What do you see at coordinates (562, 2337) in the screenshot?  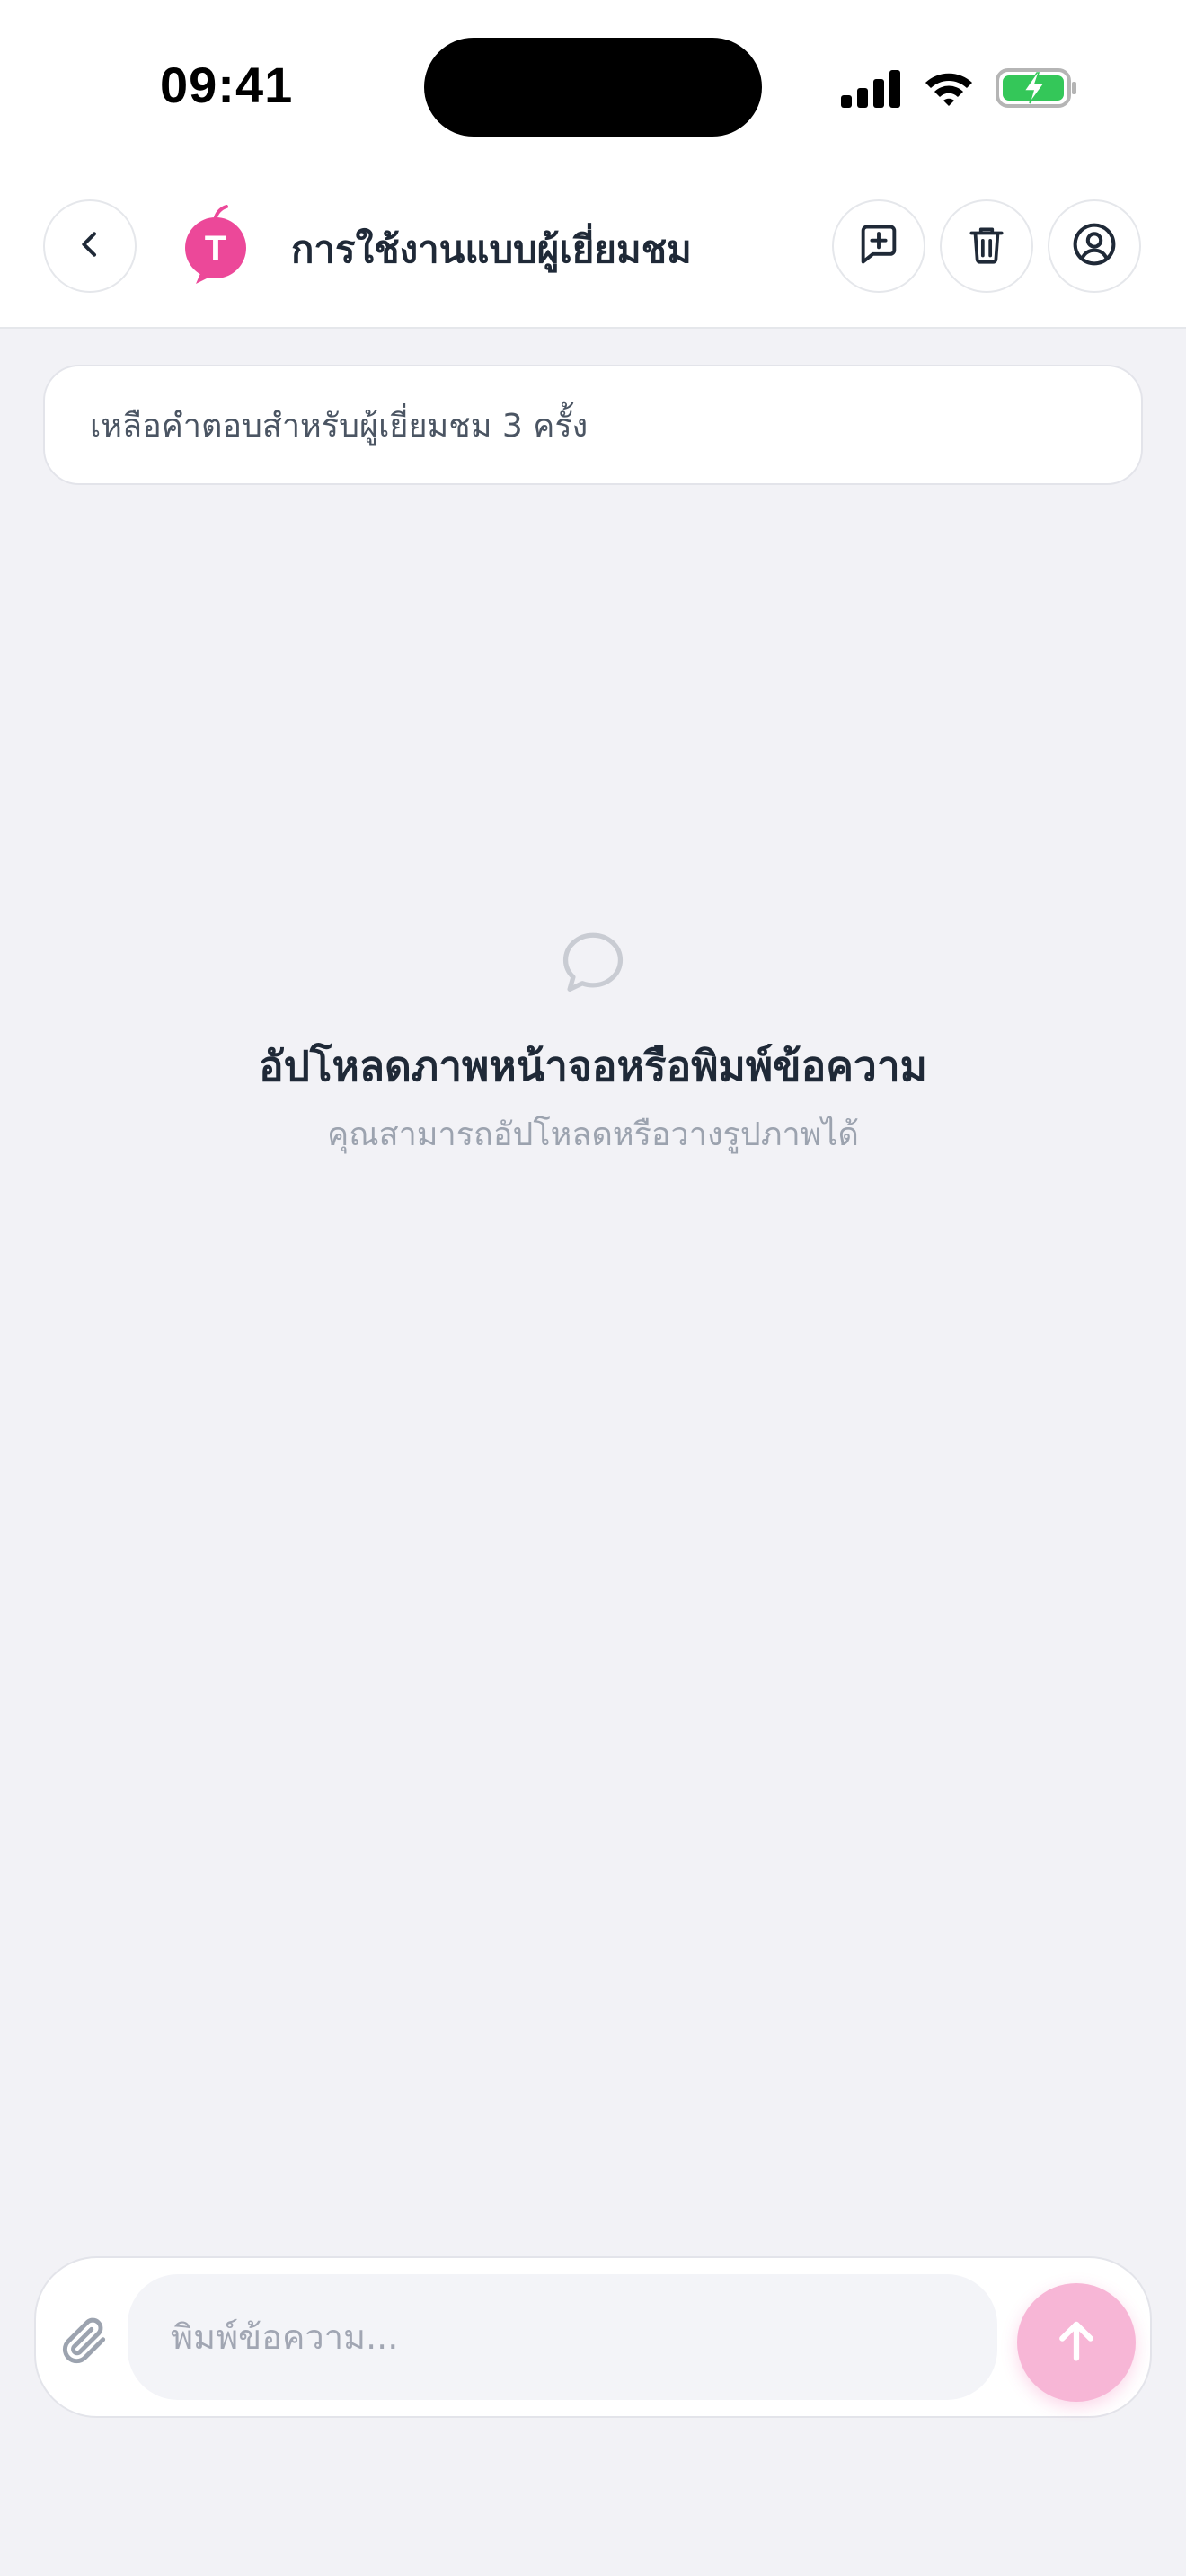 I see `message-input` at bounding box center [562, 2337].